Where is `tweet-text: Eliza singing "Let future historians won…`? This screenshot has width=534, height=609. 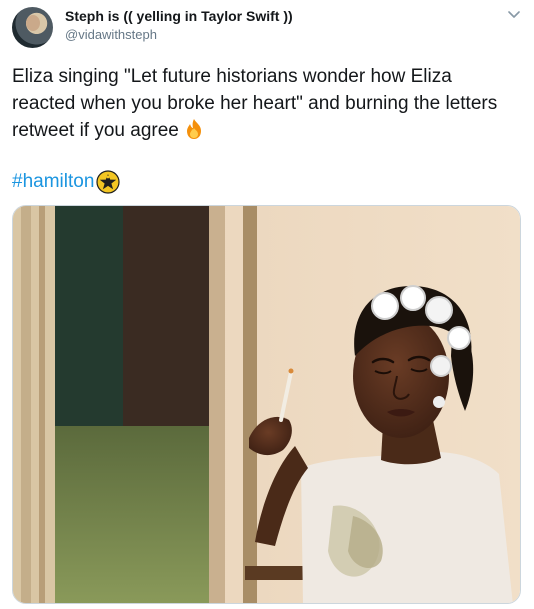 tweet-text: Eliza singing "Let future historians won… is located at coordinates (264, 103).